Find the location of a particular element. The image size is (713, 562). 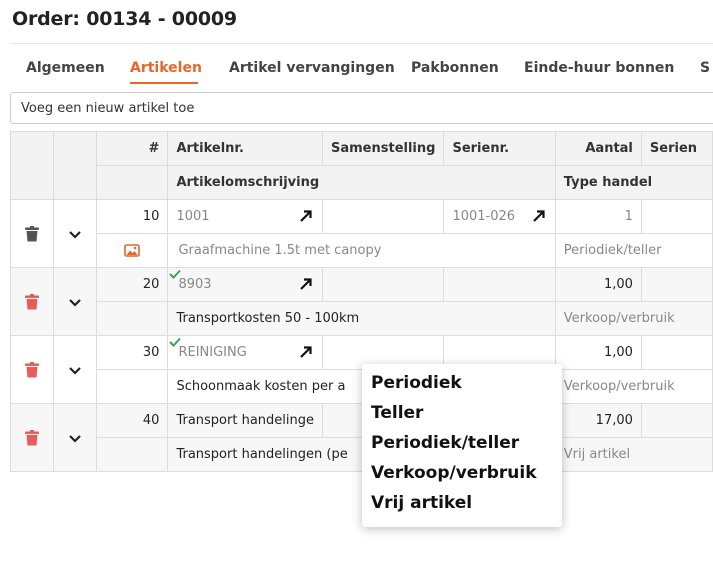

row-artikelnr-text: REINIGING is located at coordinates (212, 352).